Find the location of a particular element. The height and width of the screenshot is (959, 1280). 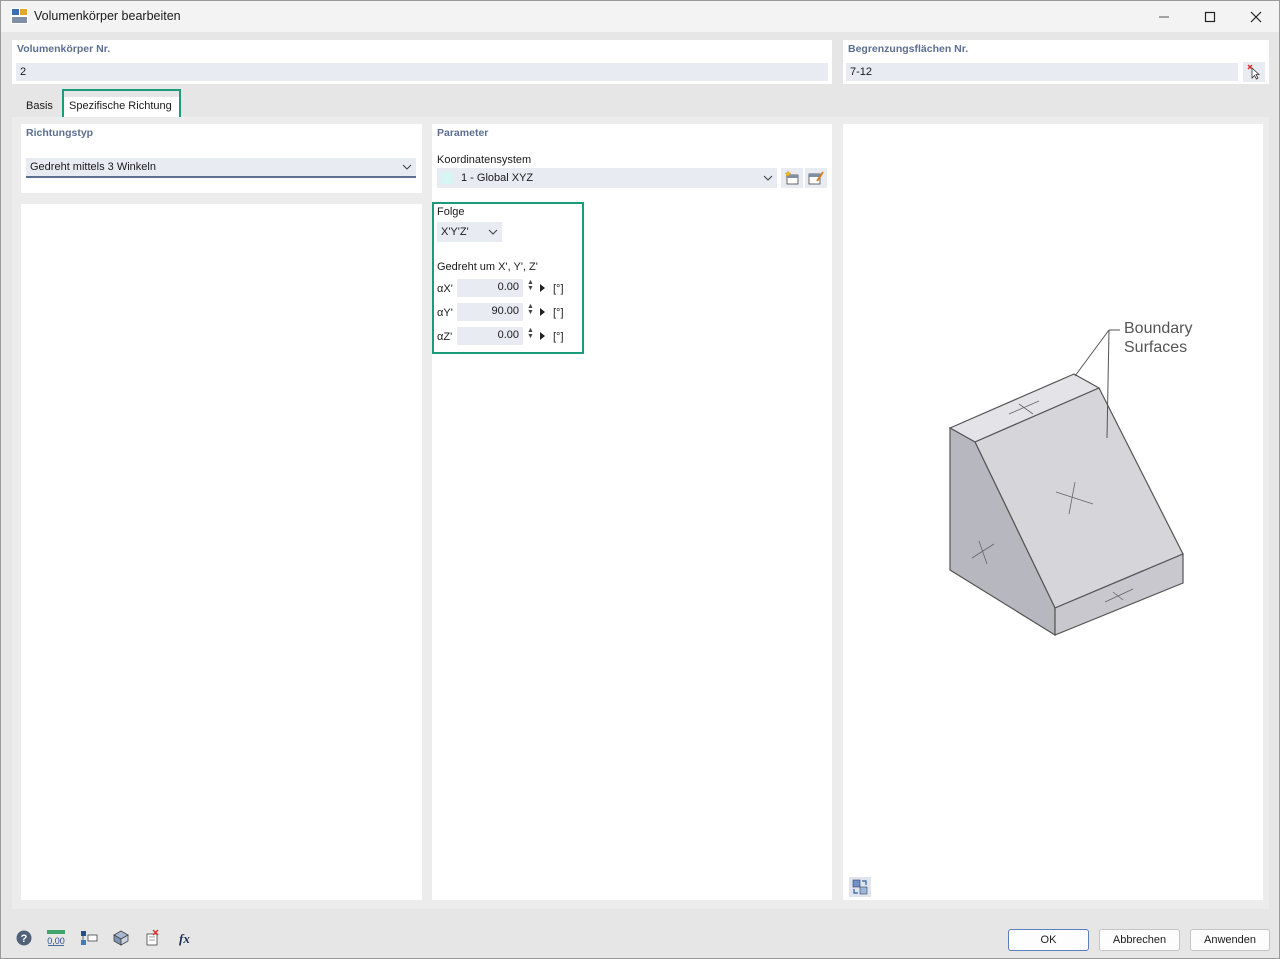

callout-line2: Surfaces is located at coordinates (1156, 347).